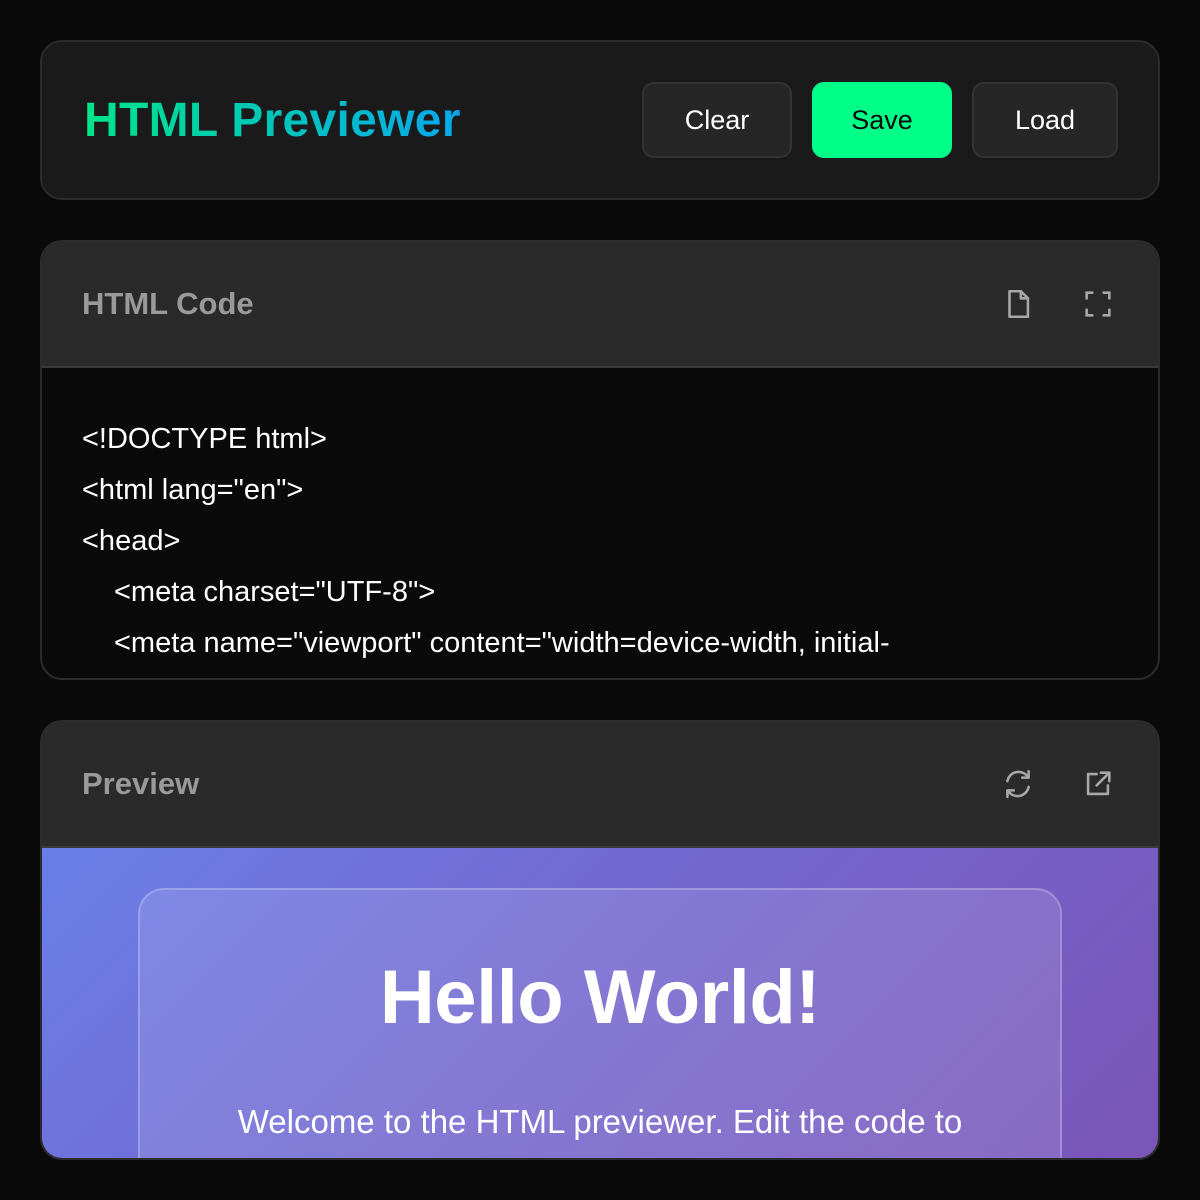 This screenshot has width=1200, height=1200. Describe the element at coordinates (131, 541) in the screenshot. I see `code-line: <head>` at that location.